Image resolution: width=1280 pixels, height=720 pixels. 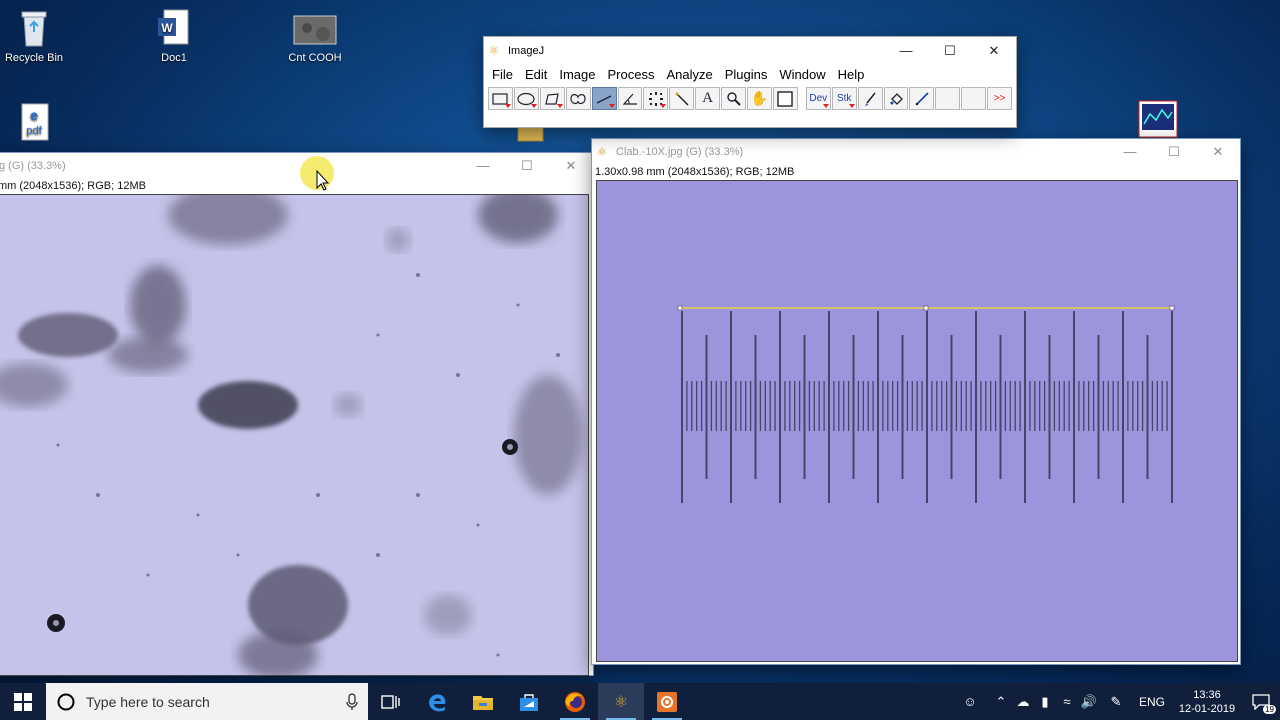 I want to click on svg-text: pdf, so click(x=34, y=131).